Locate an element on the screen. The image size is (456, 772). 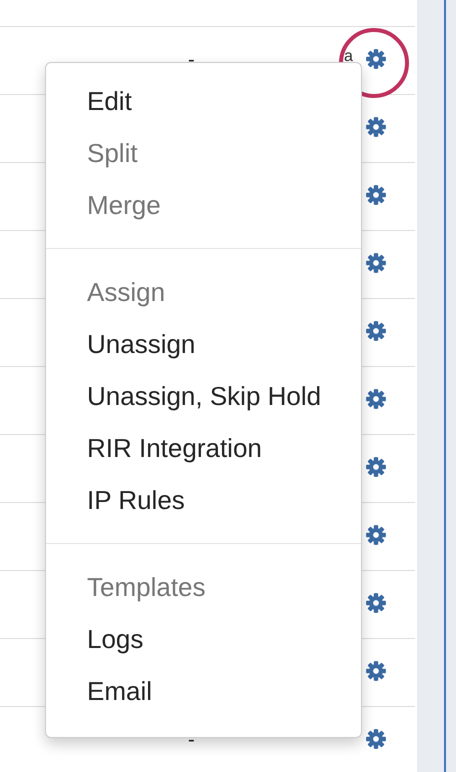
menu-item: Logs is located at coordinates (203, 639).